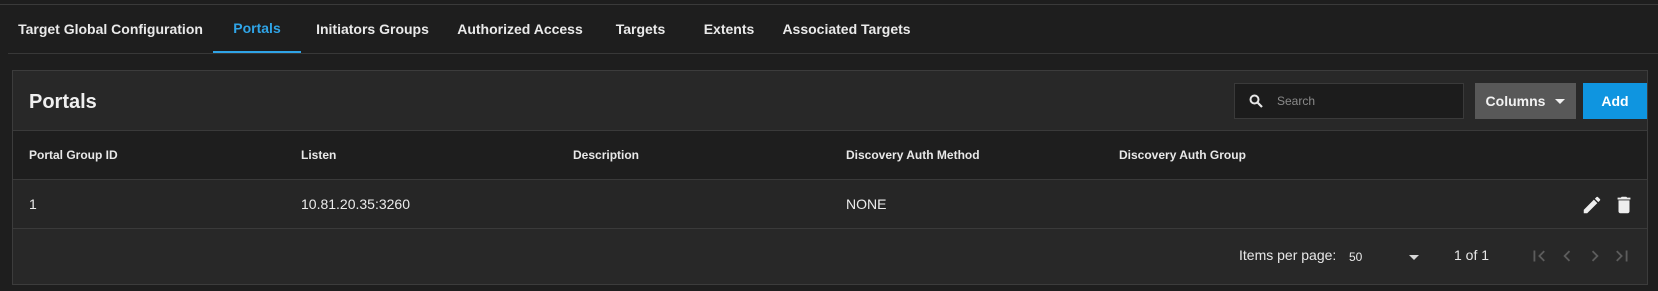  I want to click on tab-targets: Targets, so click(640, 29).